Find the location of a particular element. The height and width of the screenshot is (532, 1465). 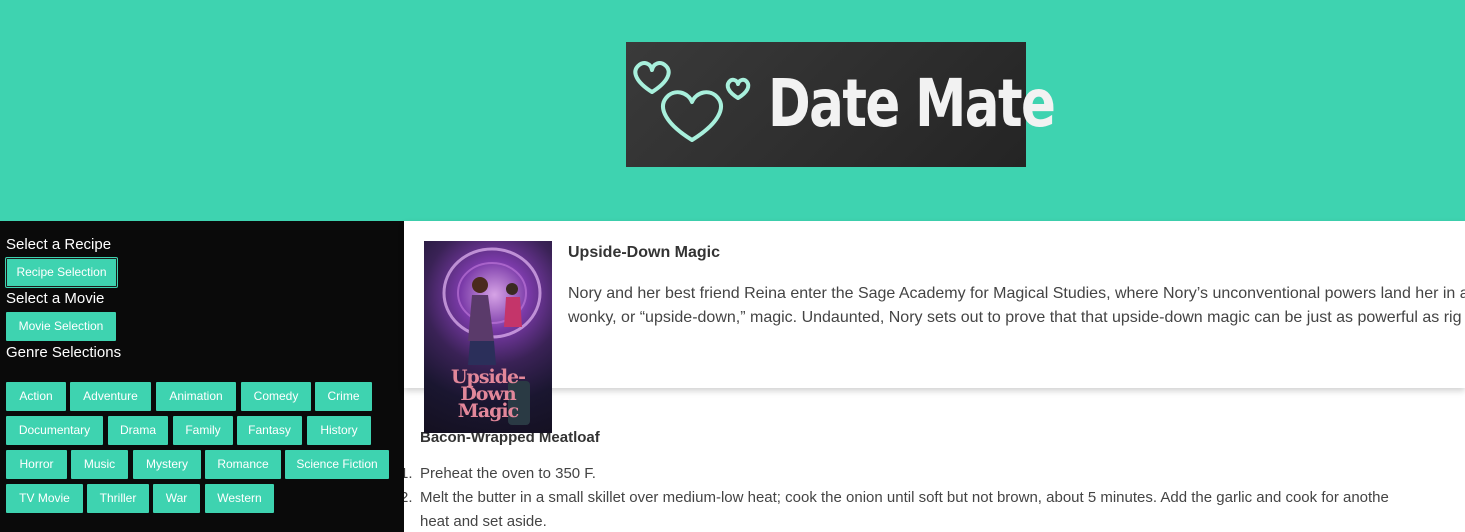

genre-button-tv-movie: TV Movie is located at coordinates (44, 498).